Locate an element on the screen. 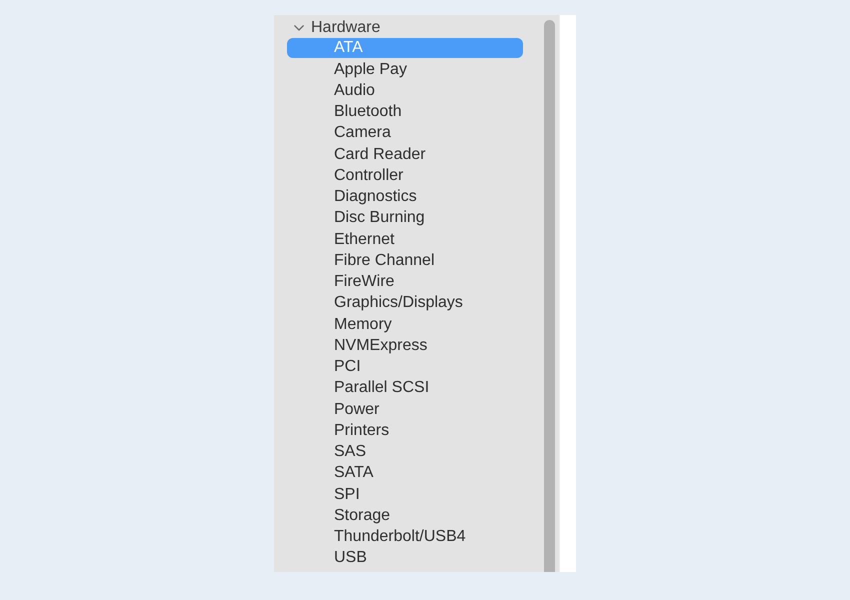 The width and height of the screenshot is (850, 600). sidebar-item: SATA is located at coordinates (405, 473).